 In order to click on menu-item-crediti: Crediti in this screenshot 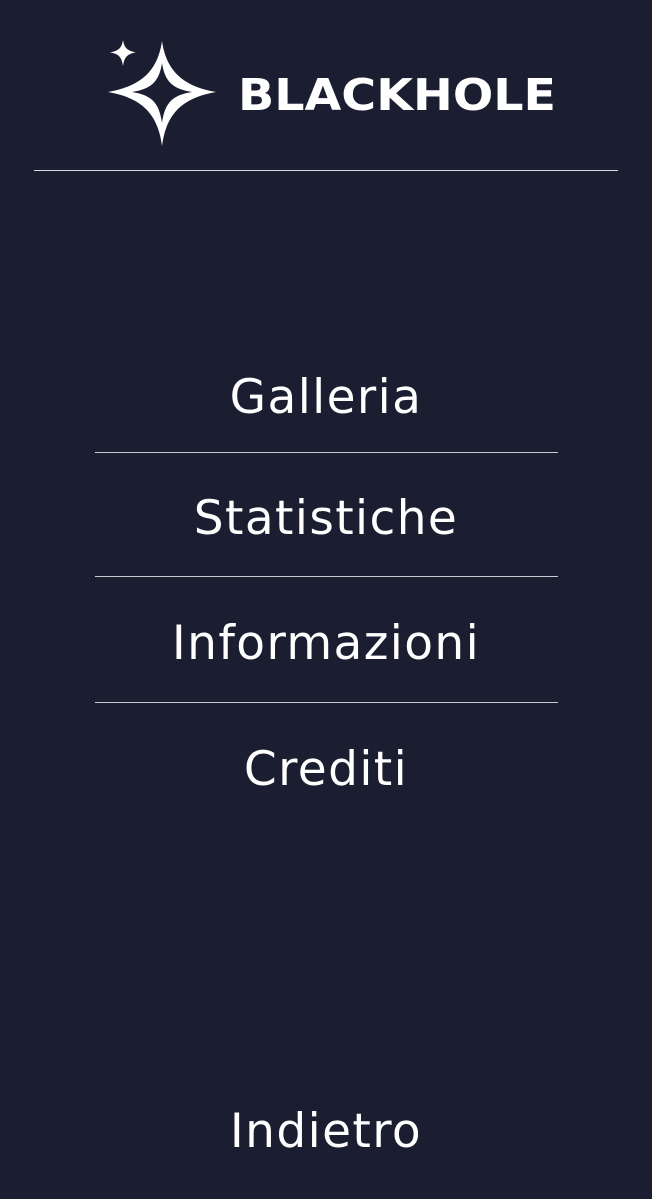, I will do `click(326, 770)`.